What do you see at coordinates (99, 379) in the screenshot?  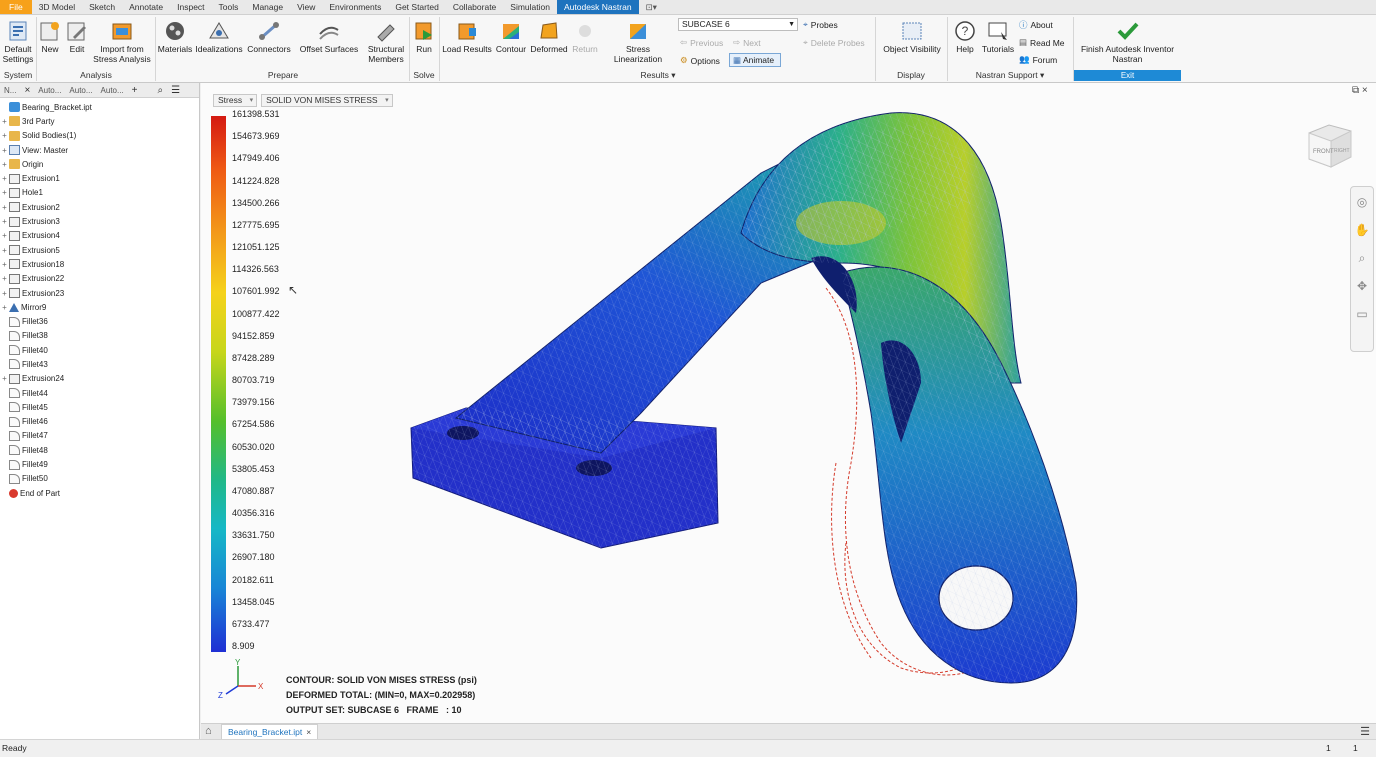 I see `browser-item: + Extrusion24` at bounding box center [99, 379].